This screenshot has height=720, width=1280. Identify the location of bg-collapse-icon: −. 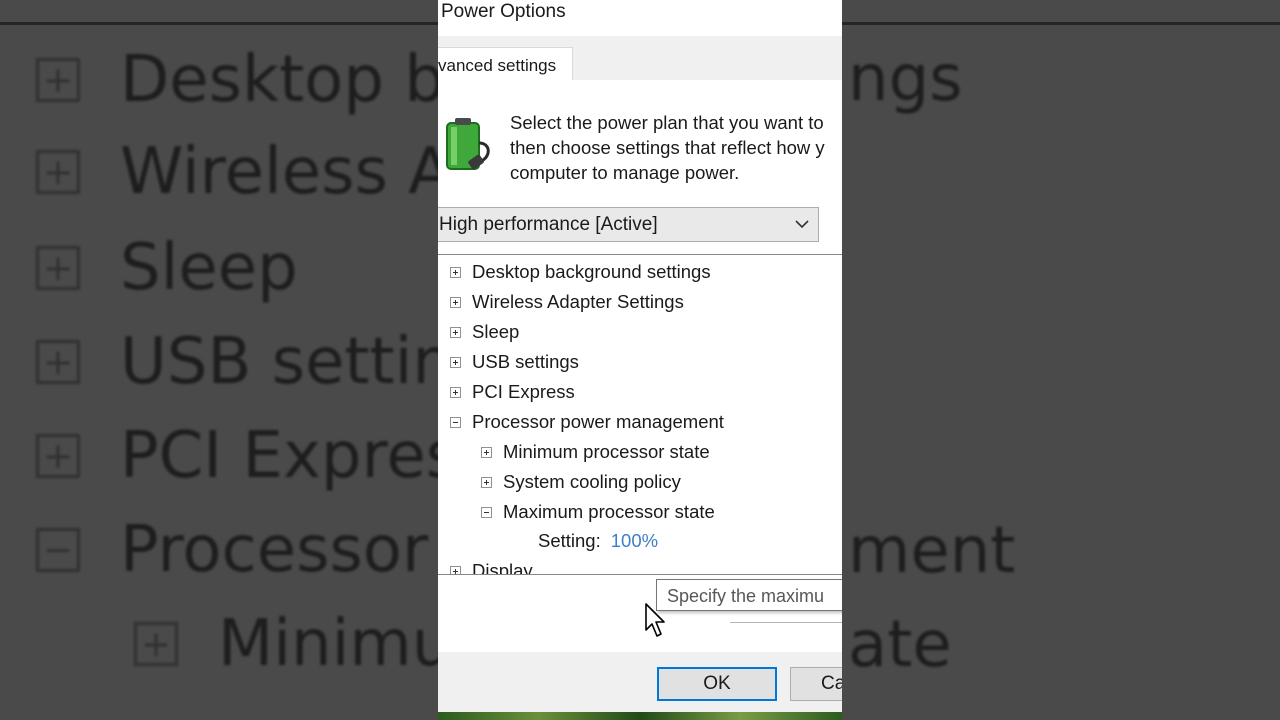
(58, 550).